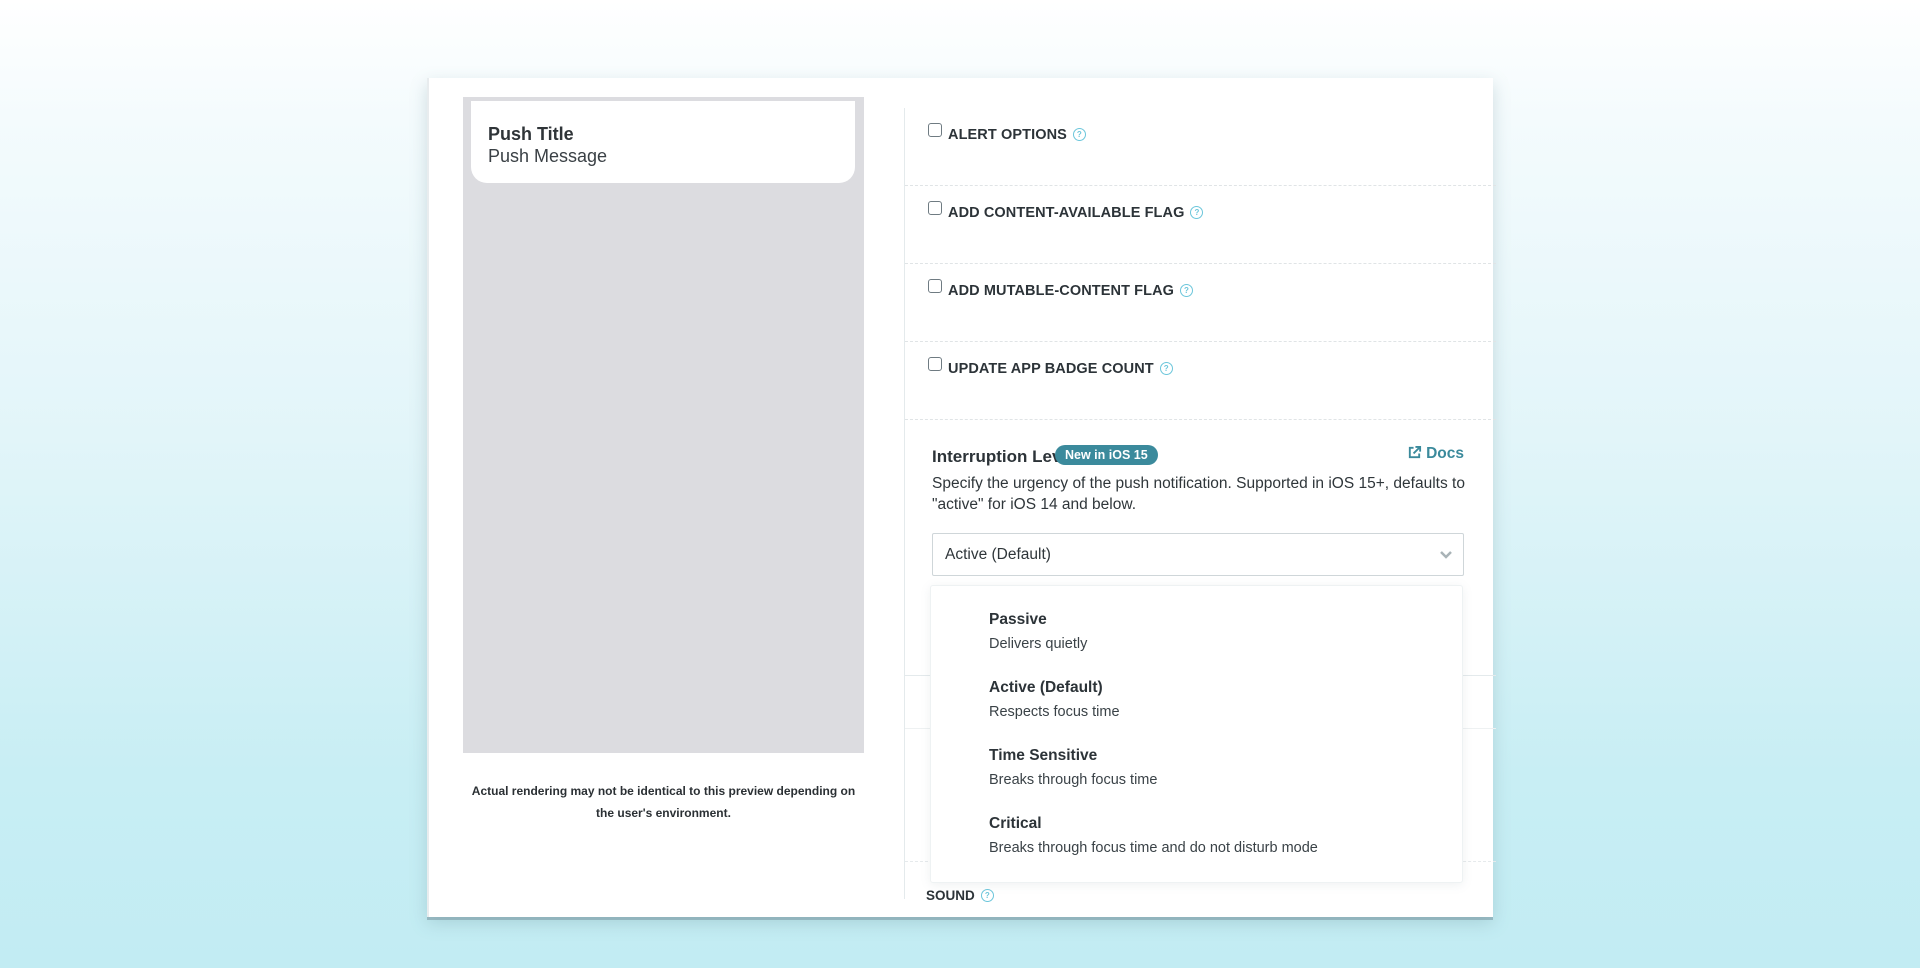 The width and height of the screenshot is (1920, 968). Describe the element at coordinates (1018, 619) in the screenshot. I see `menu-item-title: Passive` at that location.